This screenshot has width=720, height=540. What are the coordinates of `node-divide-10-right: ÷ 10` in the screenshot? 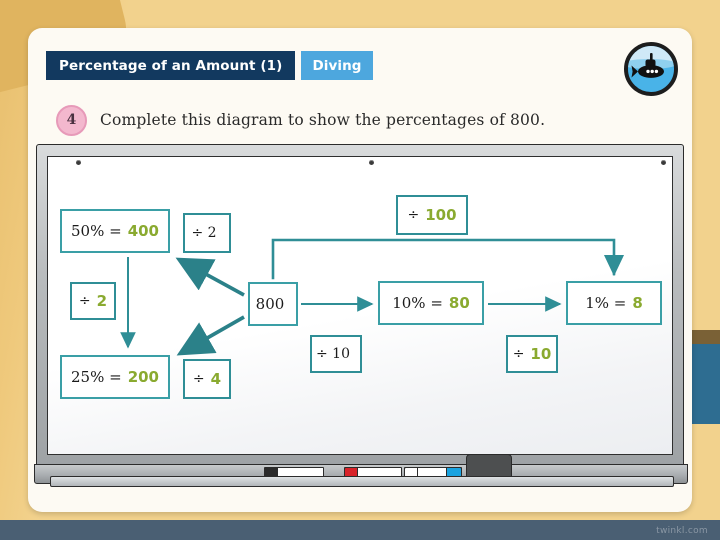 It's located at (532, 354).